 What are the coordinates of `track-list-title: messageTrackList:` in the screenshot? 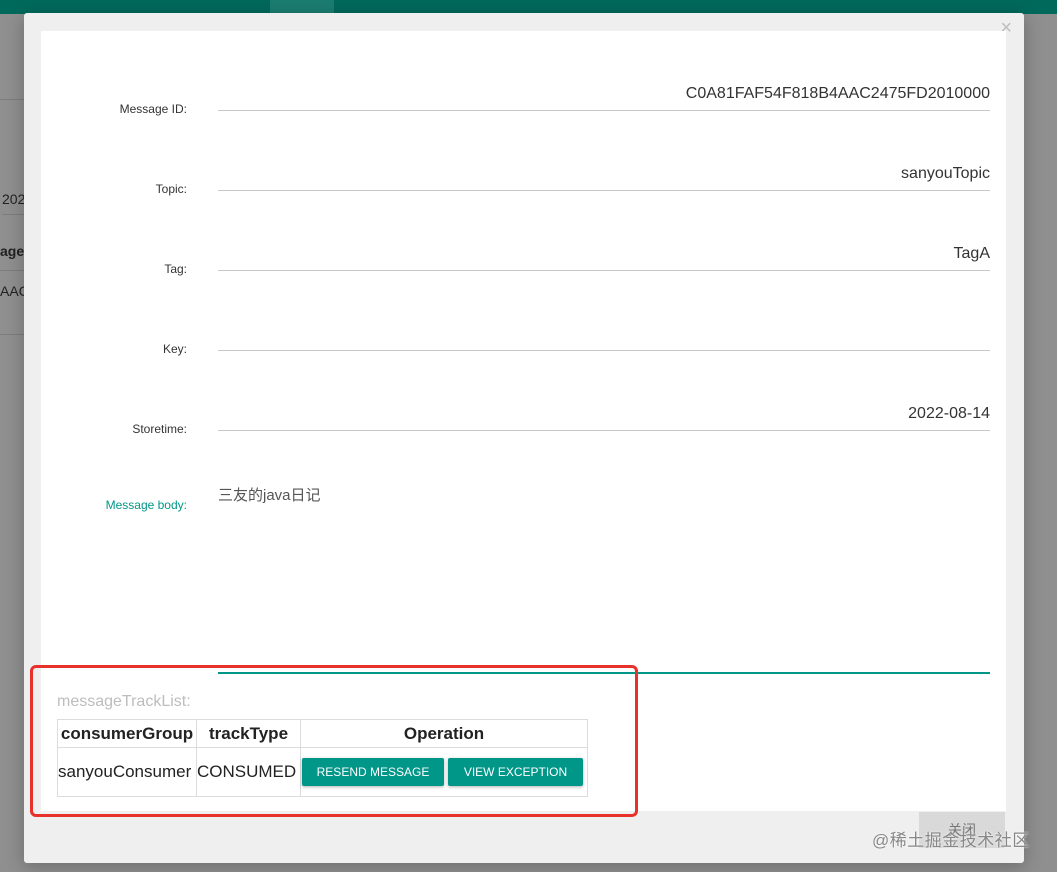 It's located at (124, 701).